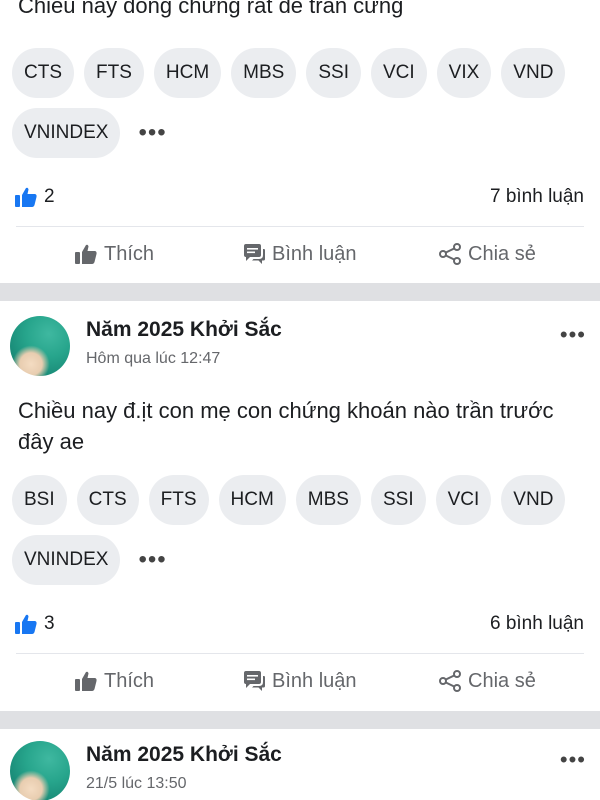 This screenshot has width=600, height=800. I want to click on post-header: Năm 2025 Khởi Sắc 21/5 lúc 13:50 •••, so click(298, 770).